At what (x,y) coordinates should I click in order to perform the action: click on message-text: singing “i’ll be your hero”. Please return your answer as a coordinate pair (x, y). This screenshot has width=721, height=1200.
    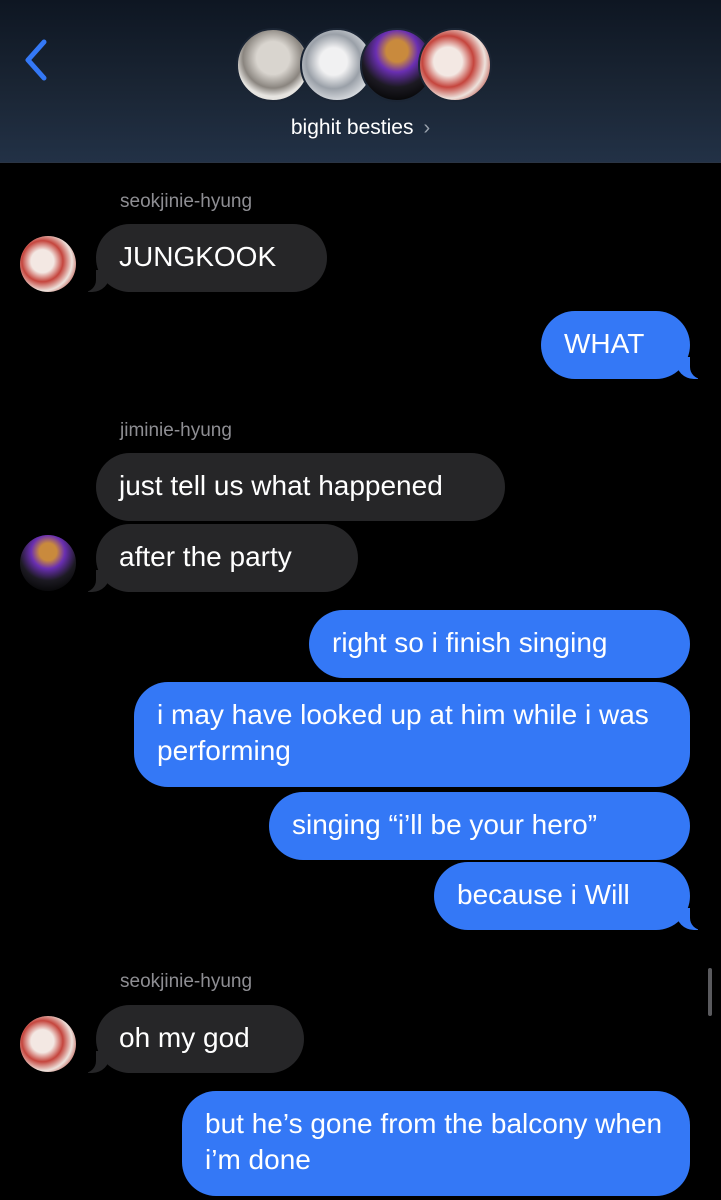
    Looking at the image, I should click on (445, 824).